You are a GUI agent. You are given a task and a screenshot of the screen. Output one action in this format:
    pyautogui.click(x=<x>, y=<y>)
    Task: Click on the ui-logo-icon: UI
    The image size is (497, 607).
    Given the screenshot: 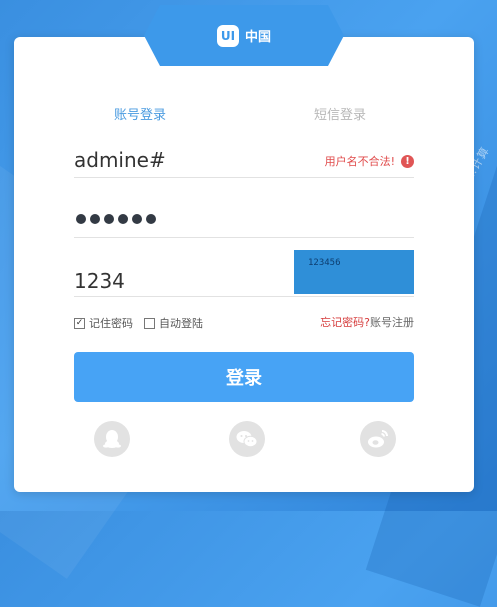 What is the action you would take?
    pyautogui.click(x=227, y=35)
    